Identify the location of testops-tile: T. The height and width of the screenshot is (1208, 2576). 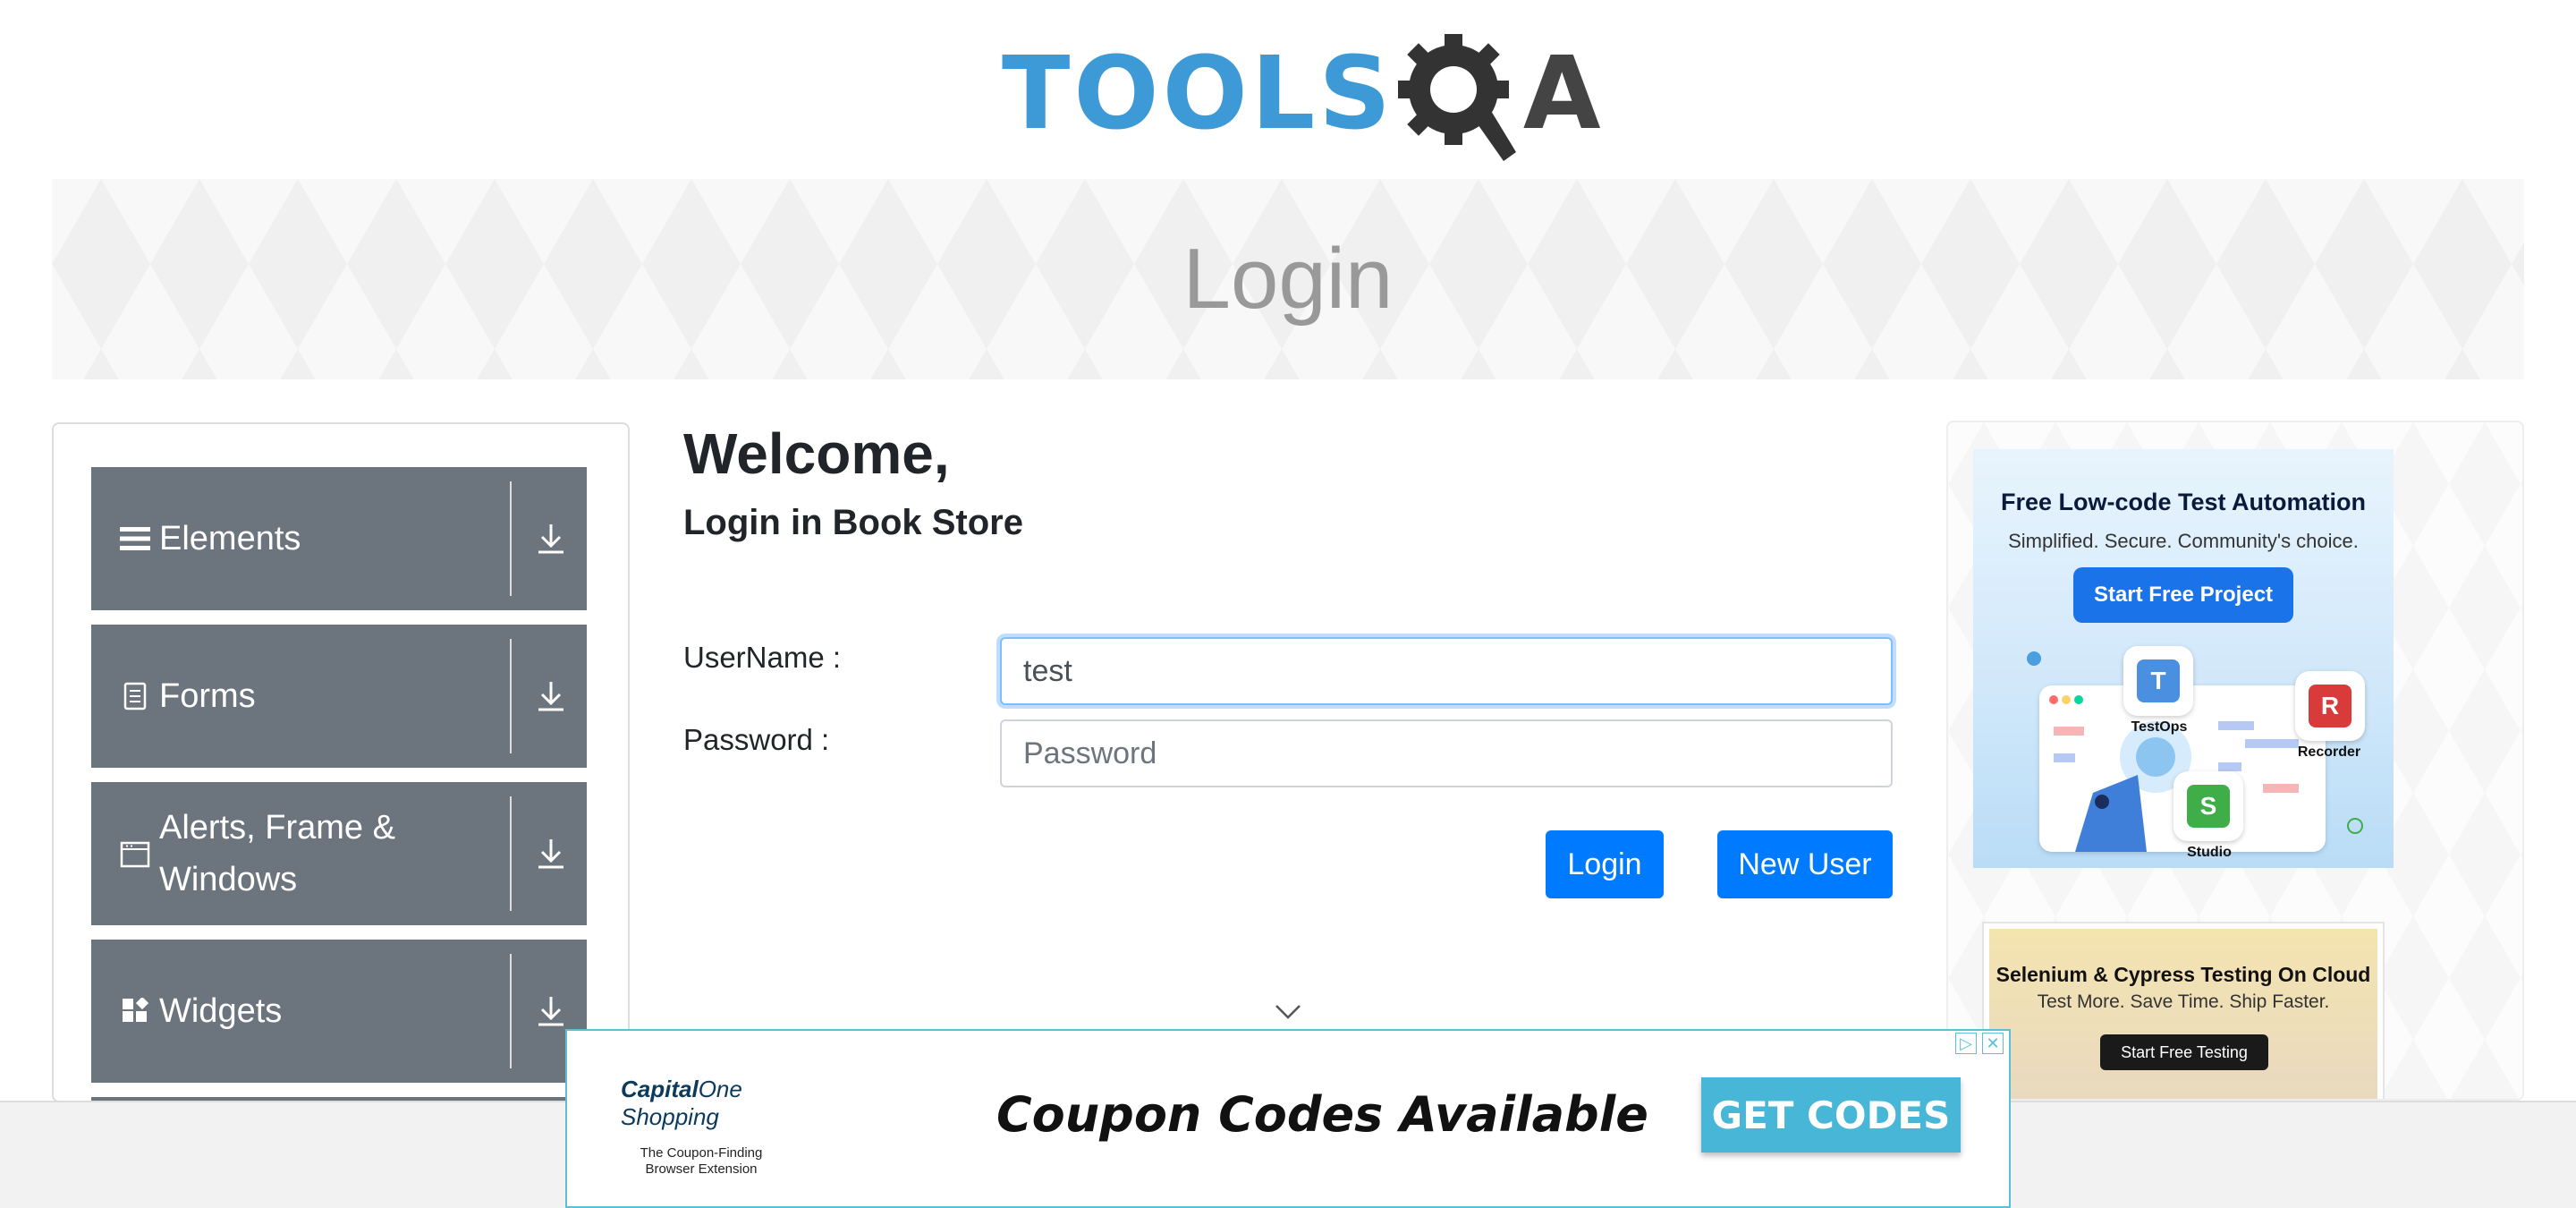
(2158, 681).